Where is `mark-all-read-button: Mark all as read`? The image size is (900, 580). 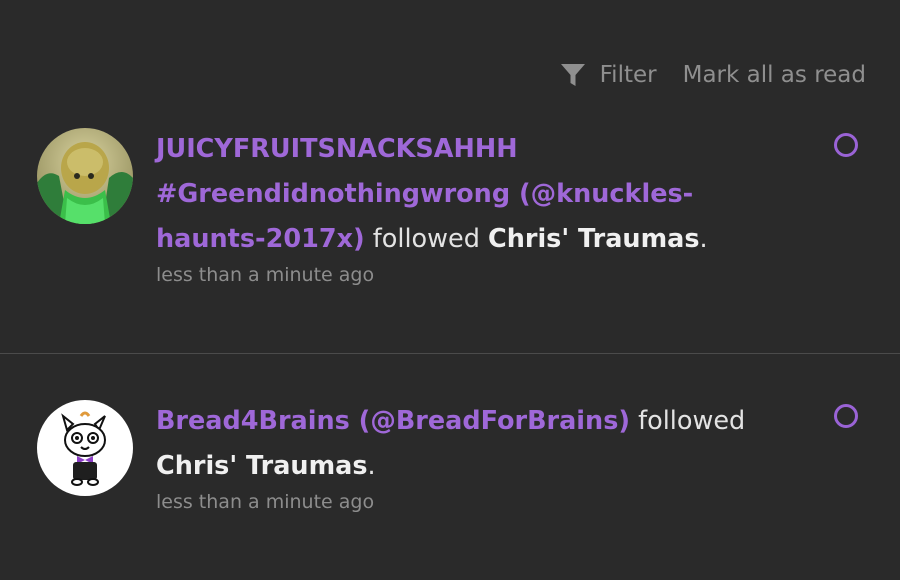 mark-all-read-button: Mark all as read is located at coordinates (774, 75).